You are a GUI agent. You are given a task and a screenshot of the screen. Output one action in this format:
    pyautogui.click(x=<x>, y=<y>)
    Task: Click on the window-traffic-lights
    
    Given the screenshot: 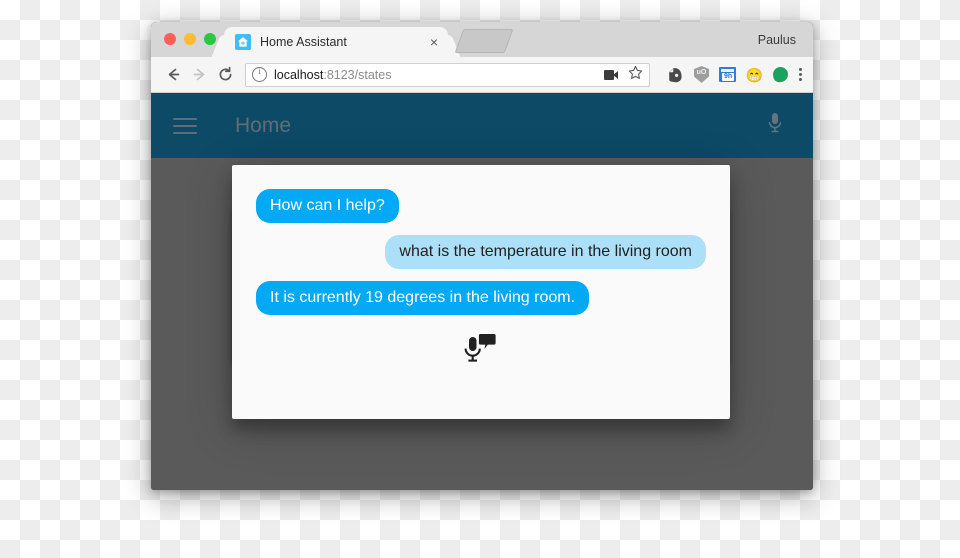 What is the action you would take?
    pyautogui.click(x=190, y=39)
    